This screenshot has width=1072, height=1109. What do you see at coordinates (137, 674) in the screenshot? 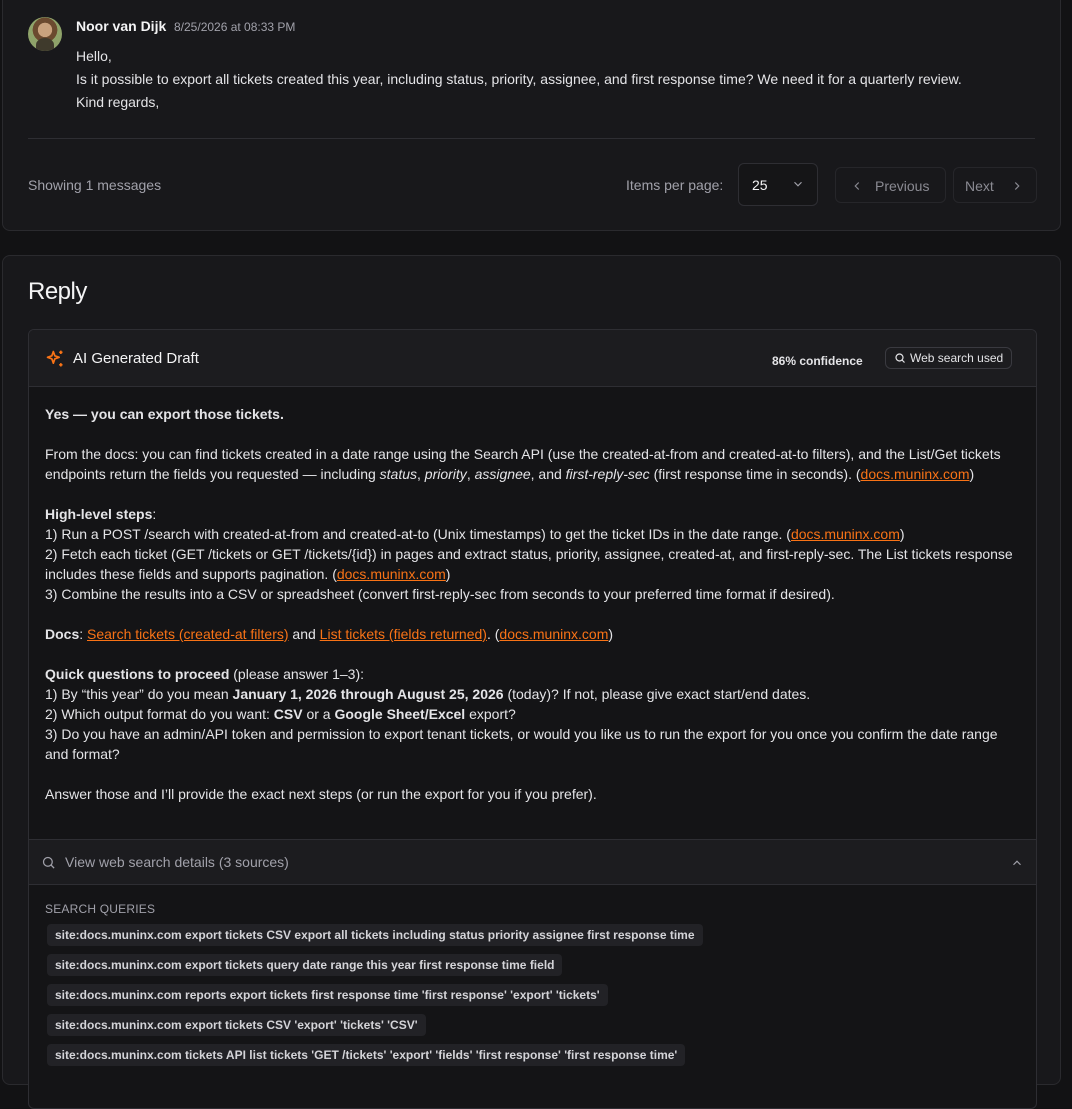
I see `questions-heading: Quick questions to proceed` at bounding box center [137, 674].